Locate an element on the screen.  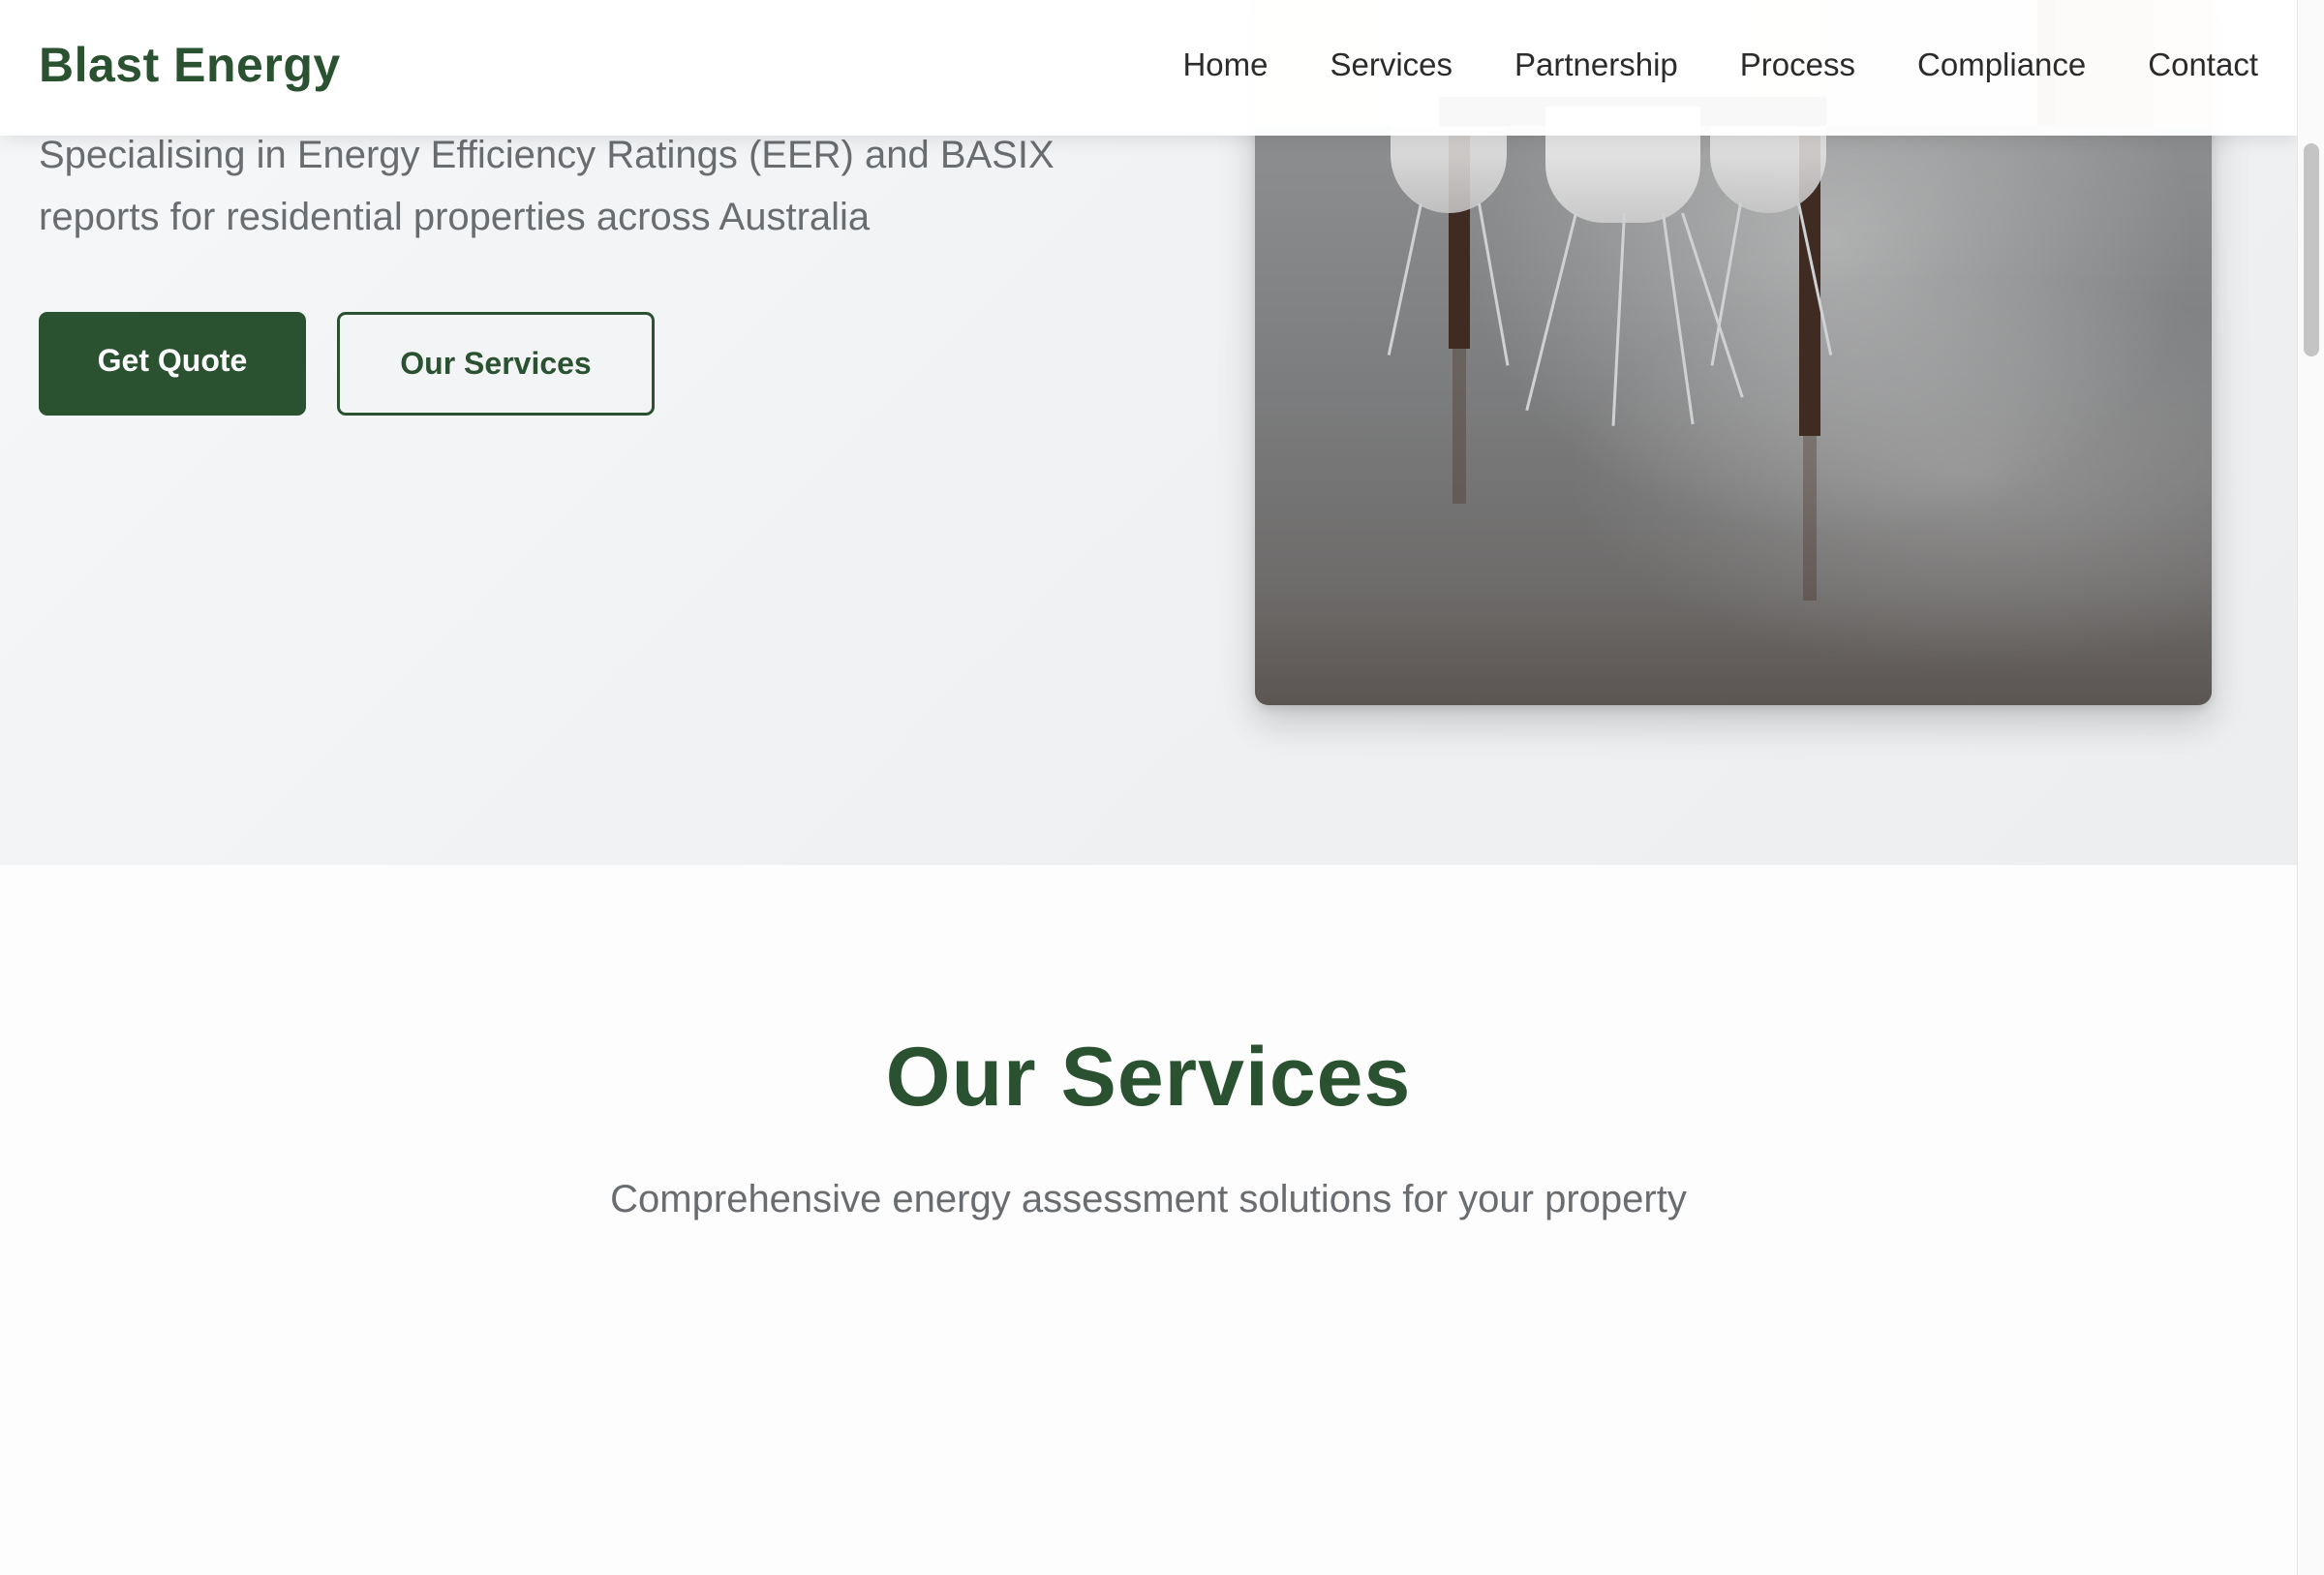
nav-partnership: Partnership is located at coordinates (1596, 64).